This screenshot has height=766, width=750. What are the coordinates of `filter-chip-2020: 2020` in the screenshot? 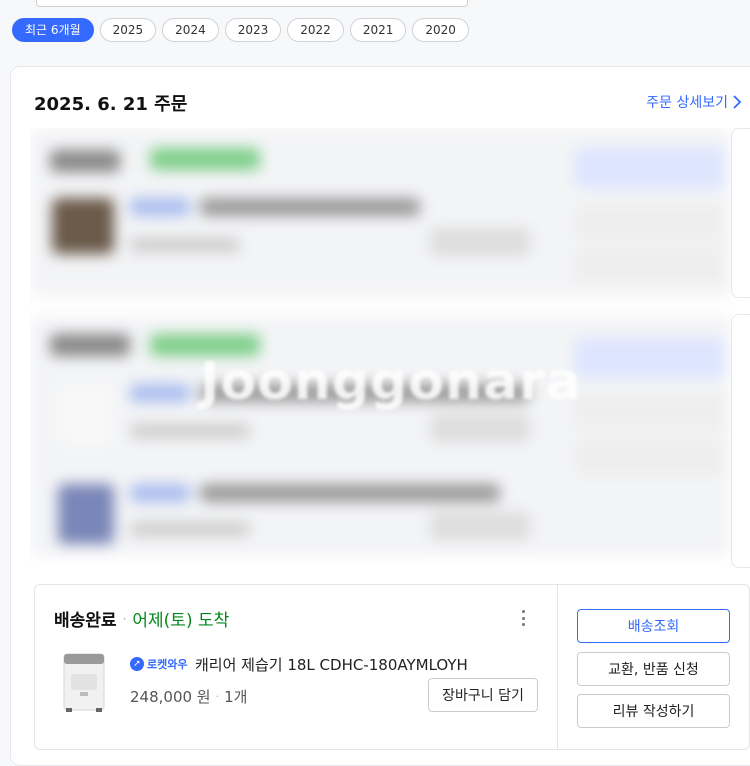 It's located at (440, 30).